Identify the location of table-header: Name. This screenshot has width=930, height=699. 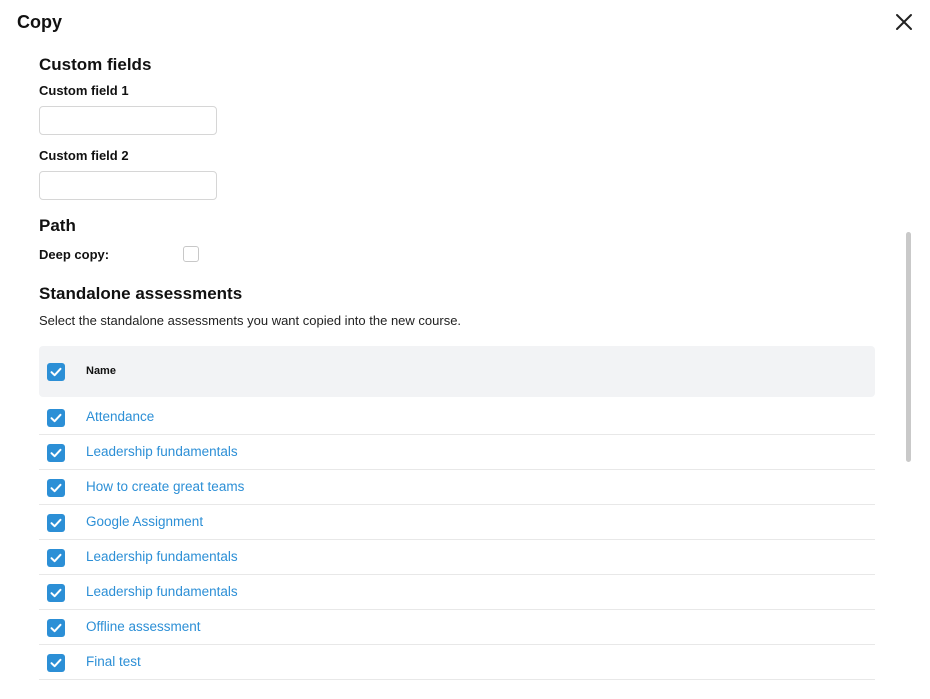
(457, 371).